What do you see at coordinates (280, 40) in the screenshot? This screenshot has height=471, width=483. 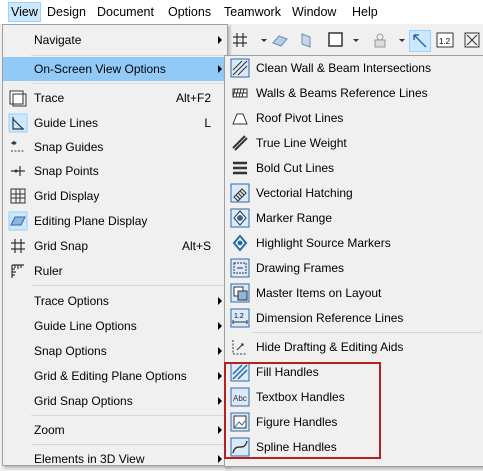 I see `plane-icon` at bounding box center [280, 40].